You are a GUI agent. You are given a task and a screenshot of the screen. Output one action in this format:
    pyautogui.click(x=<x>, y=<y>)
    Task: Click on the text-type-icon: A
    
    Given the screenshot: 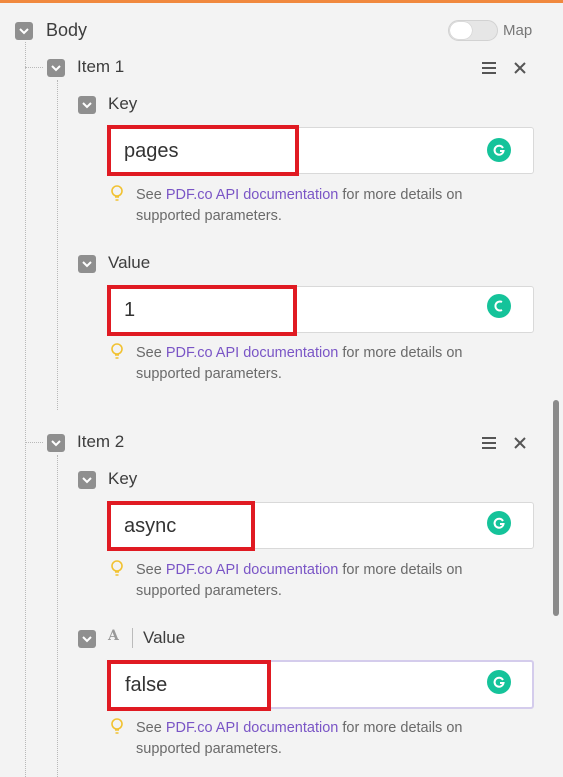 What is the action you would take?
    pyautogui.click(x=113, y=636)
    